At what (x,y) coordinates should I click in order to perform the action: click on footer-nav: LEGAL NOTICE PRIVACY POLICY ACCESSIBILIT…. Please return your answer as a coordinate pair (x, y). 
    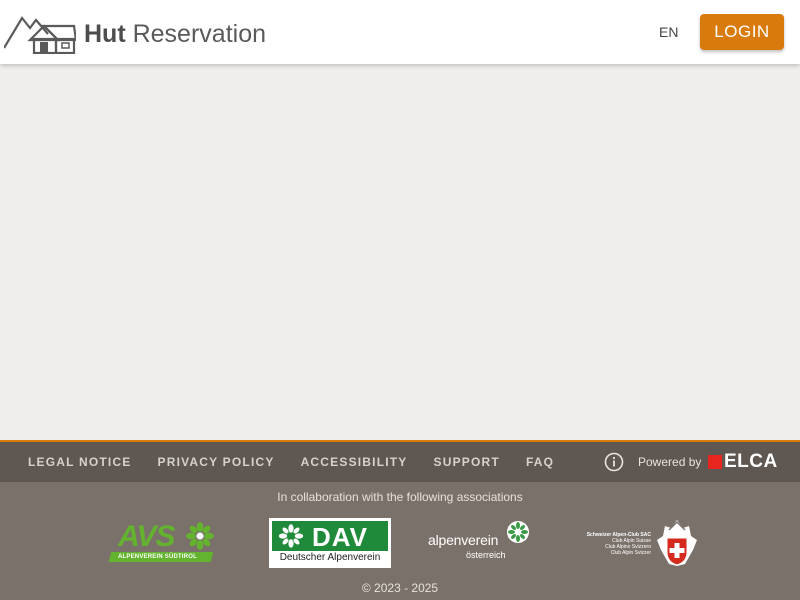
    Looking at the image, I should click on (304, 462).